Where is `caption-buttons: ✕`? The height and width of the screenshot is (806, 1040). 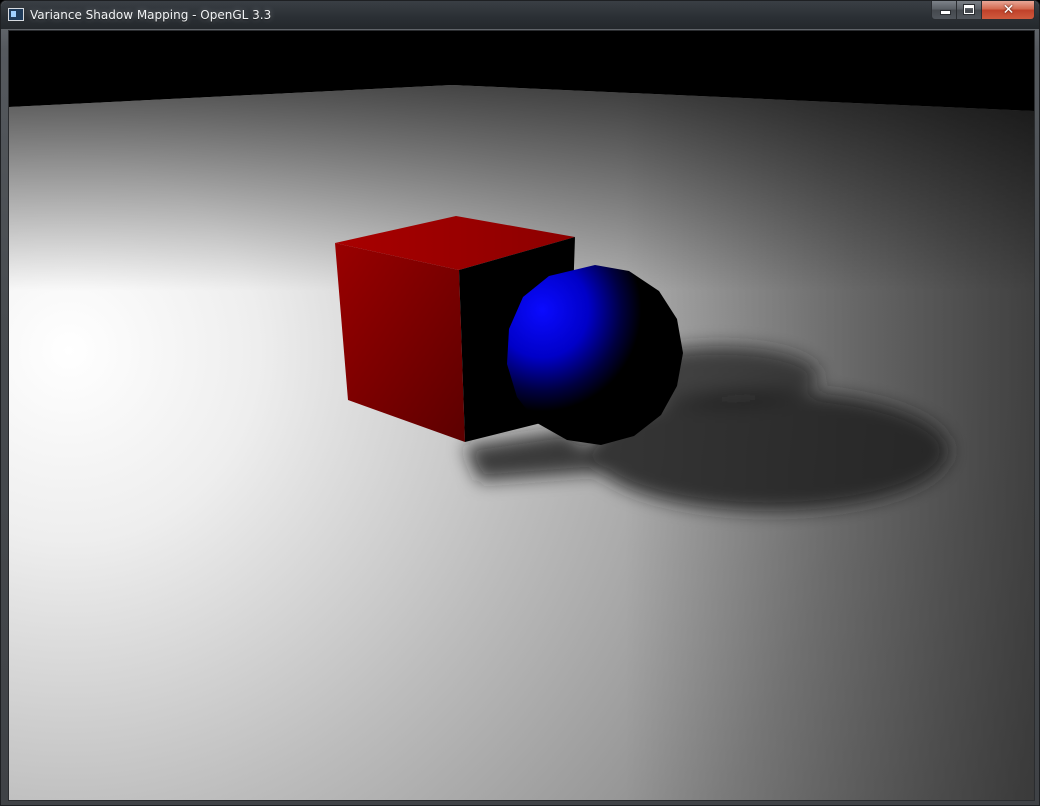
caption-buttons: ✕ is located at coordinates (983, 11).